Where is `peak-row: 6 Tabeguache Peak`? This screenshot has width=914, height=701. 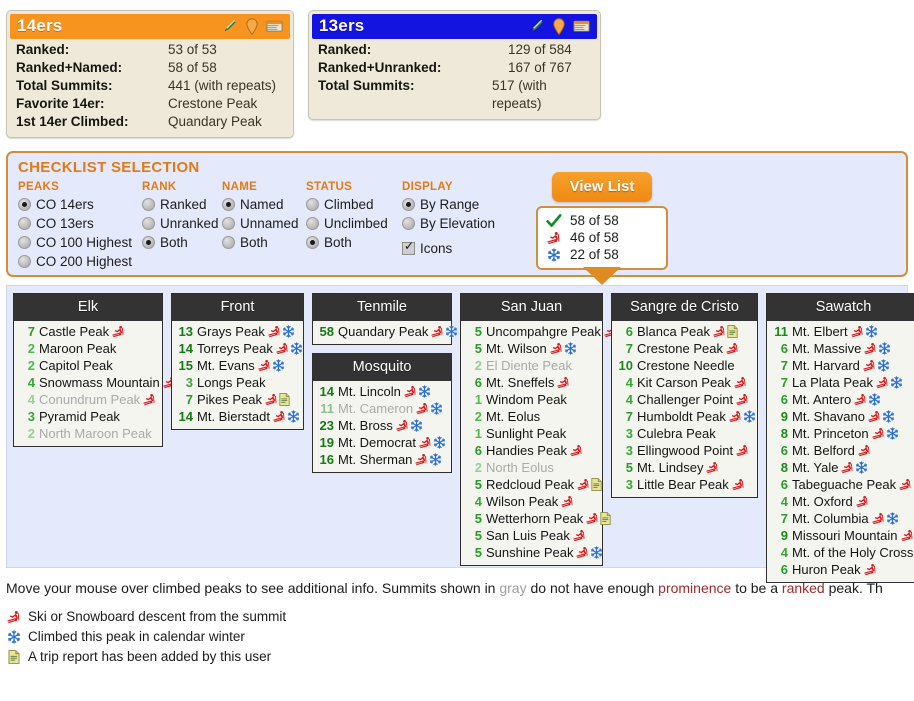
peak-row: 6 Tabeguache Peak is located at coordinates (842, 484).